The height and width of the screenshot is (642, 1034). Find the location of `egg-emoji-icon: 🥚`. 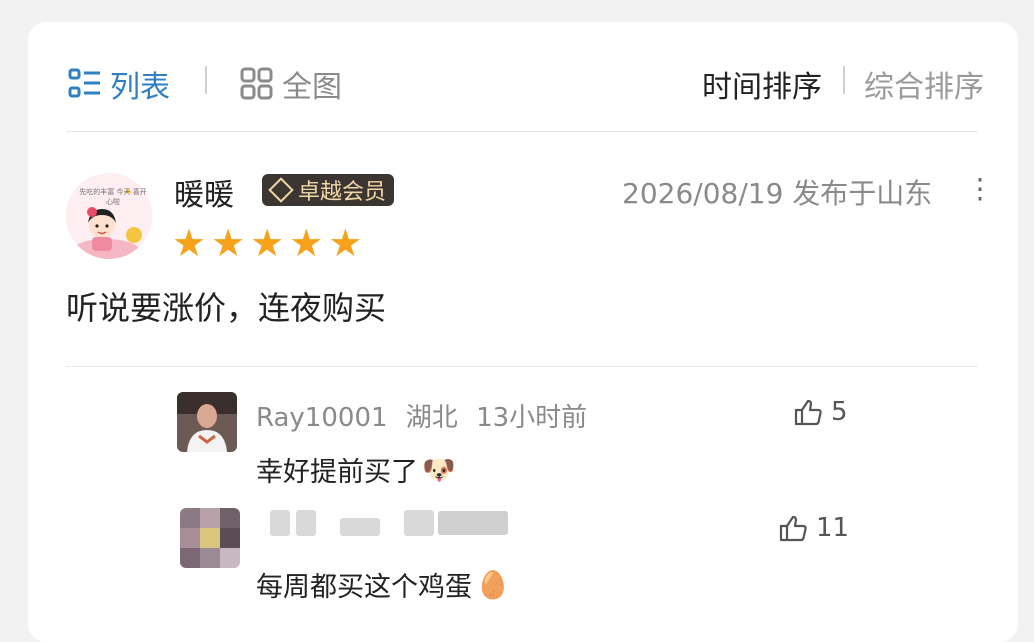

egg-emoji-icon: 🥚 is located at coordinates (493, 585).